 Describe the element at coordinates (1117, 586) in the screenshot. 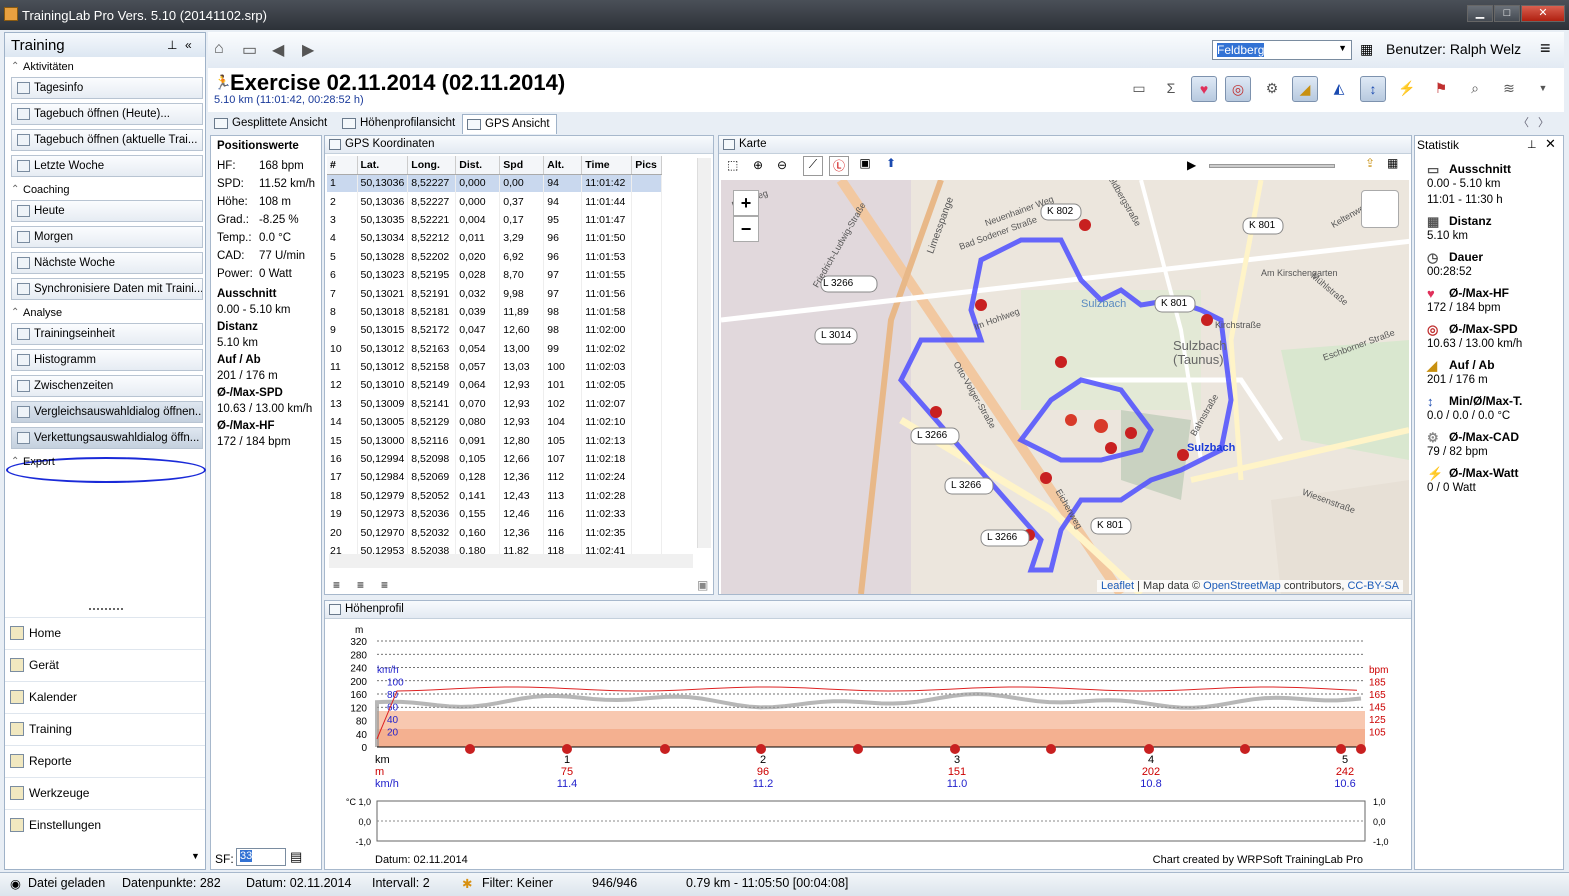

I see `leaflet-link: Leaflet` at that location.